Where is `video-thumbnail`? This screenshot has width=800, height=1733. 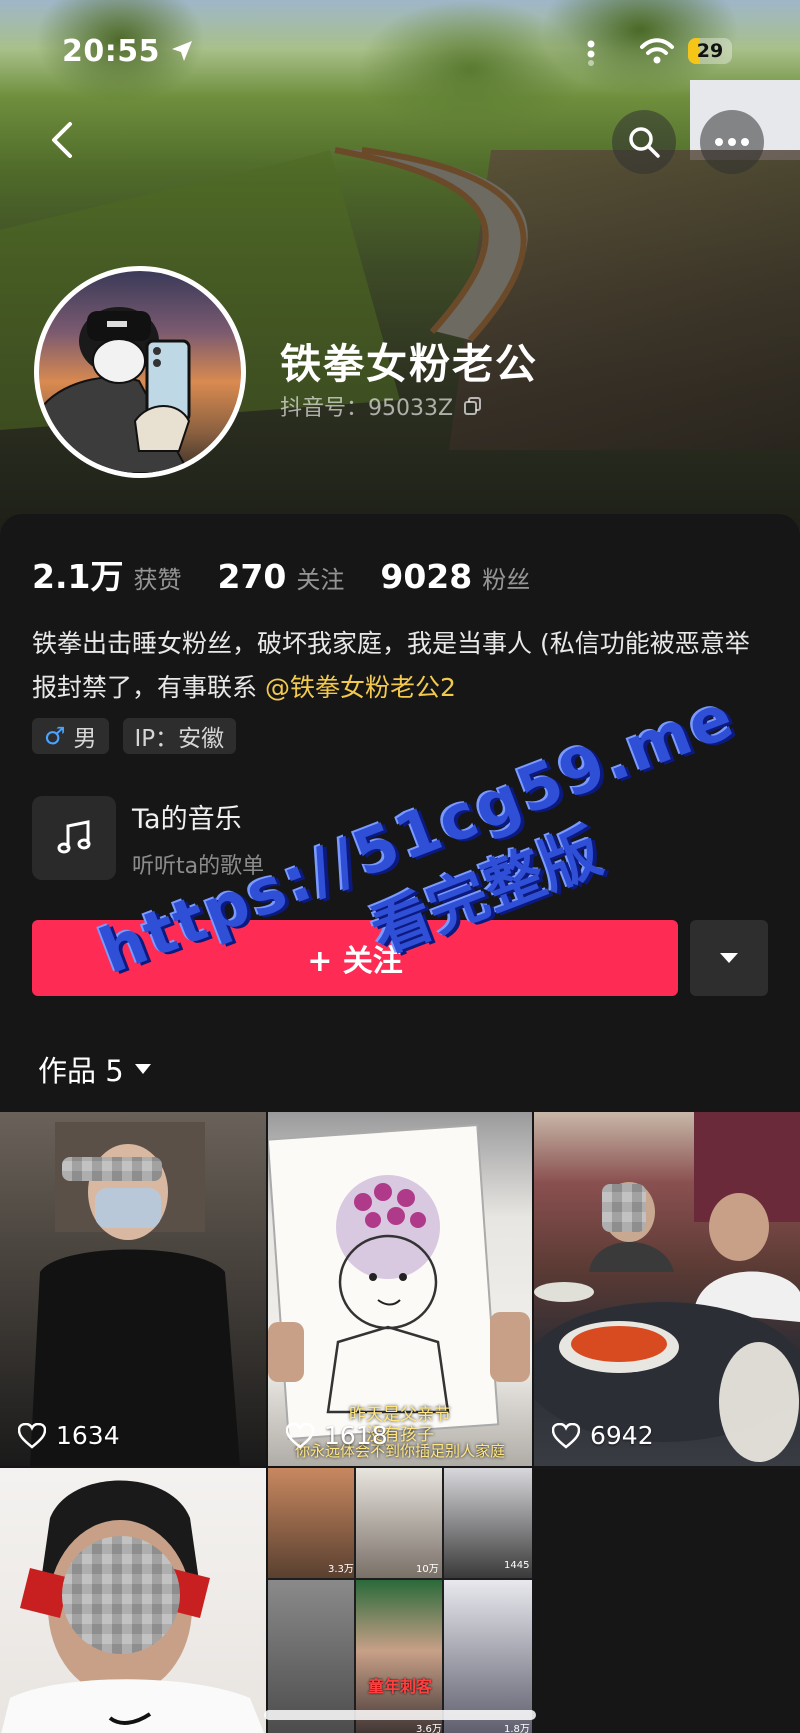
video-thumbnail is located at coordinates (133, 1600).